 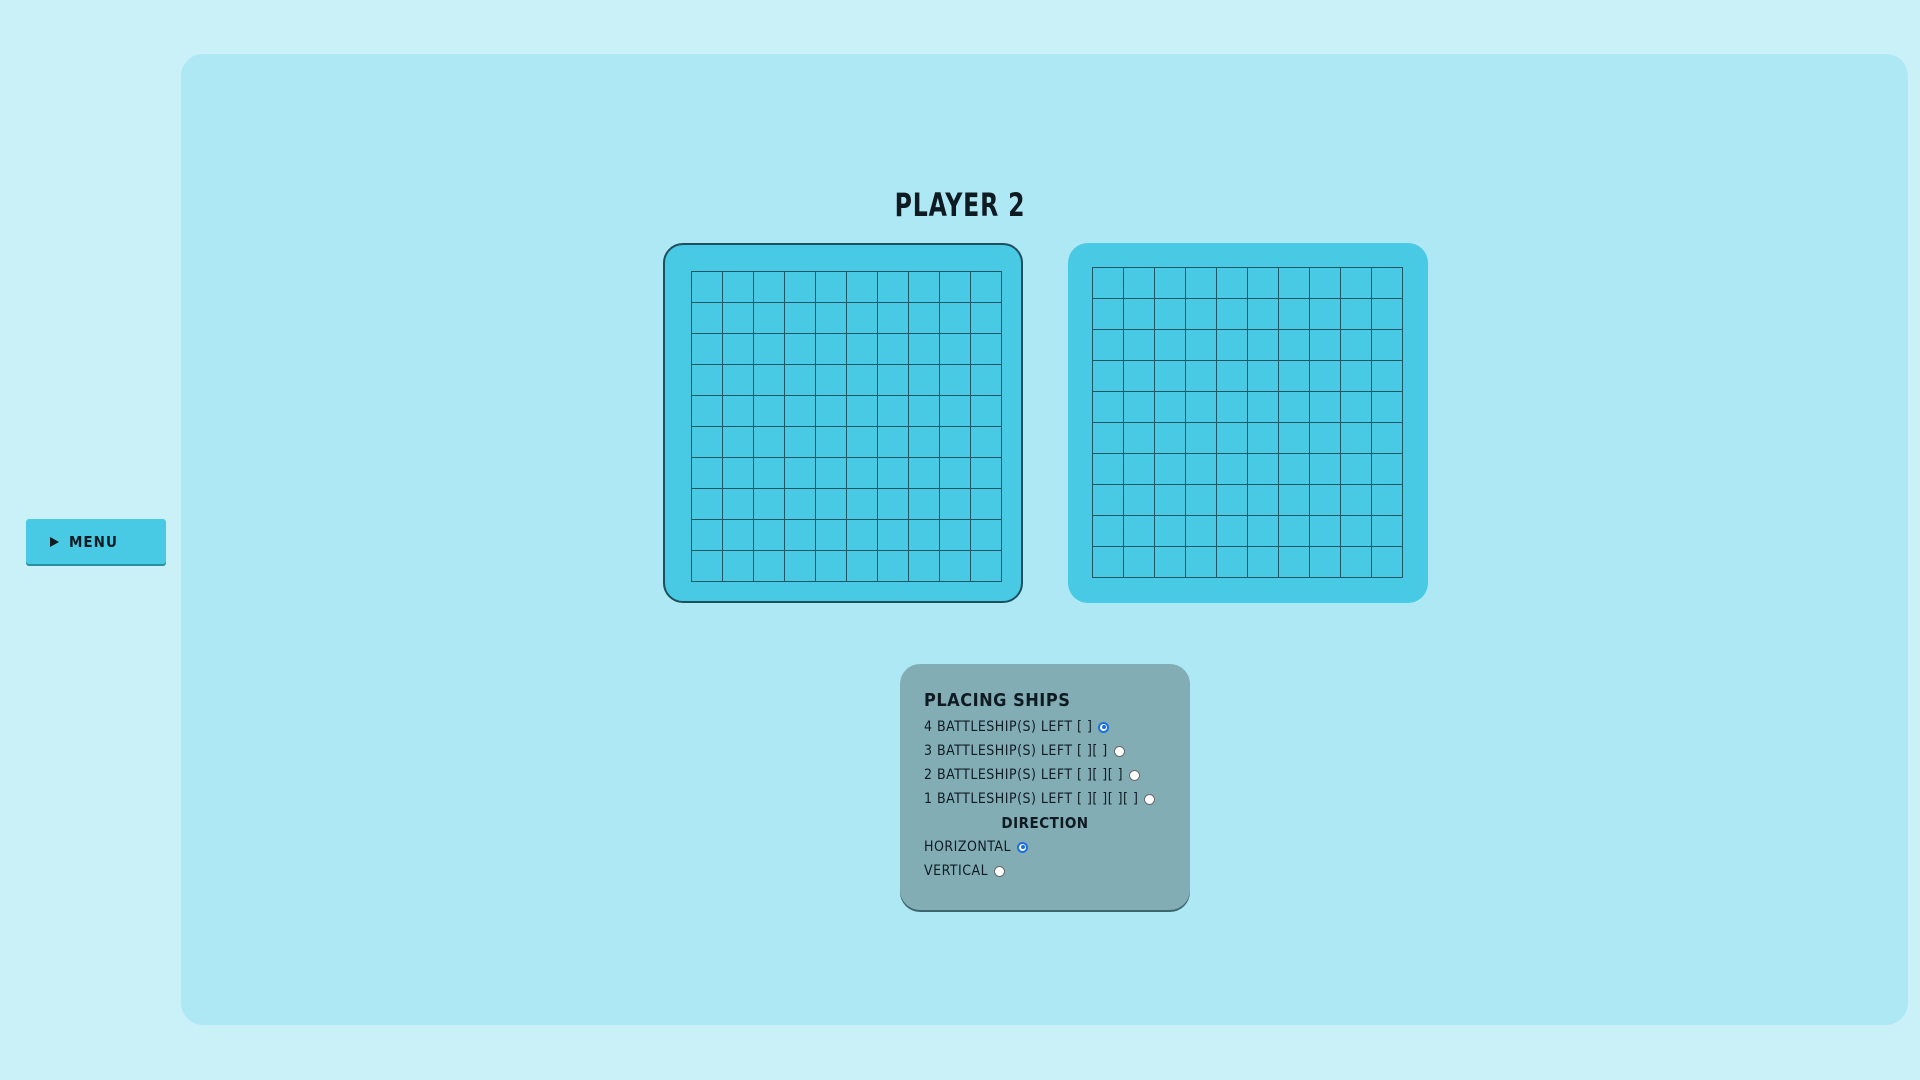 I want to click on ship-option-4: 4 BATTLESHIP(S) LEFT [ ], so click(x=1057, y=727).